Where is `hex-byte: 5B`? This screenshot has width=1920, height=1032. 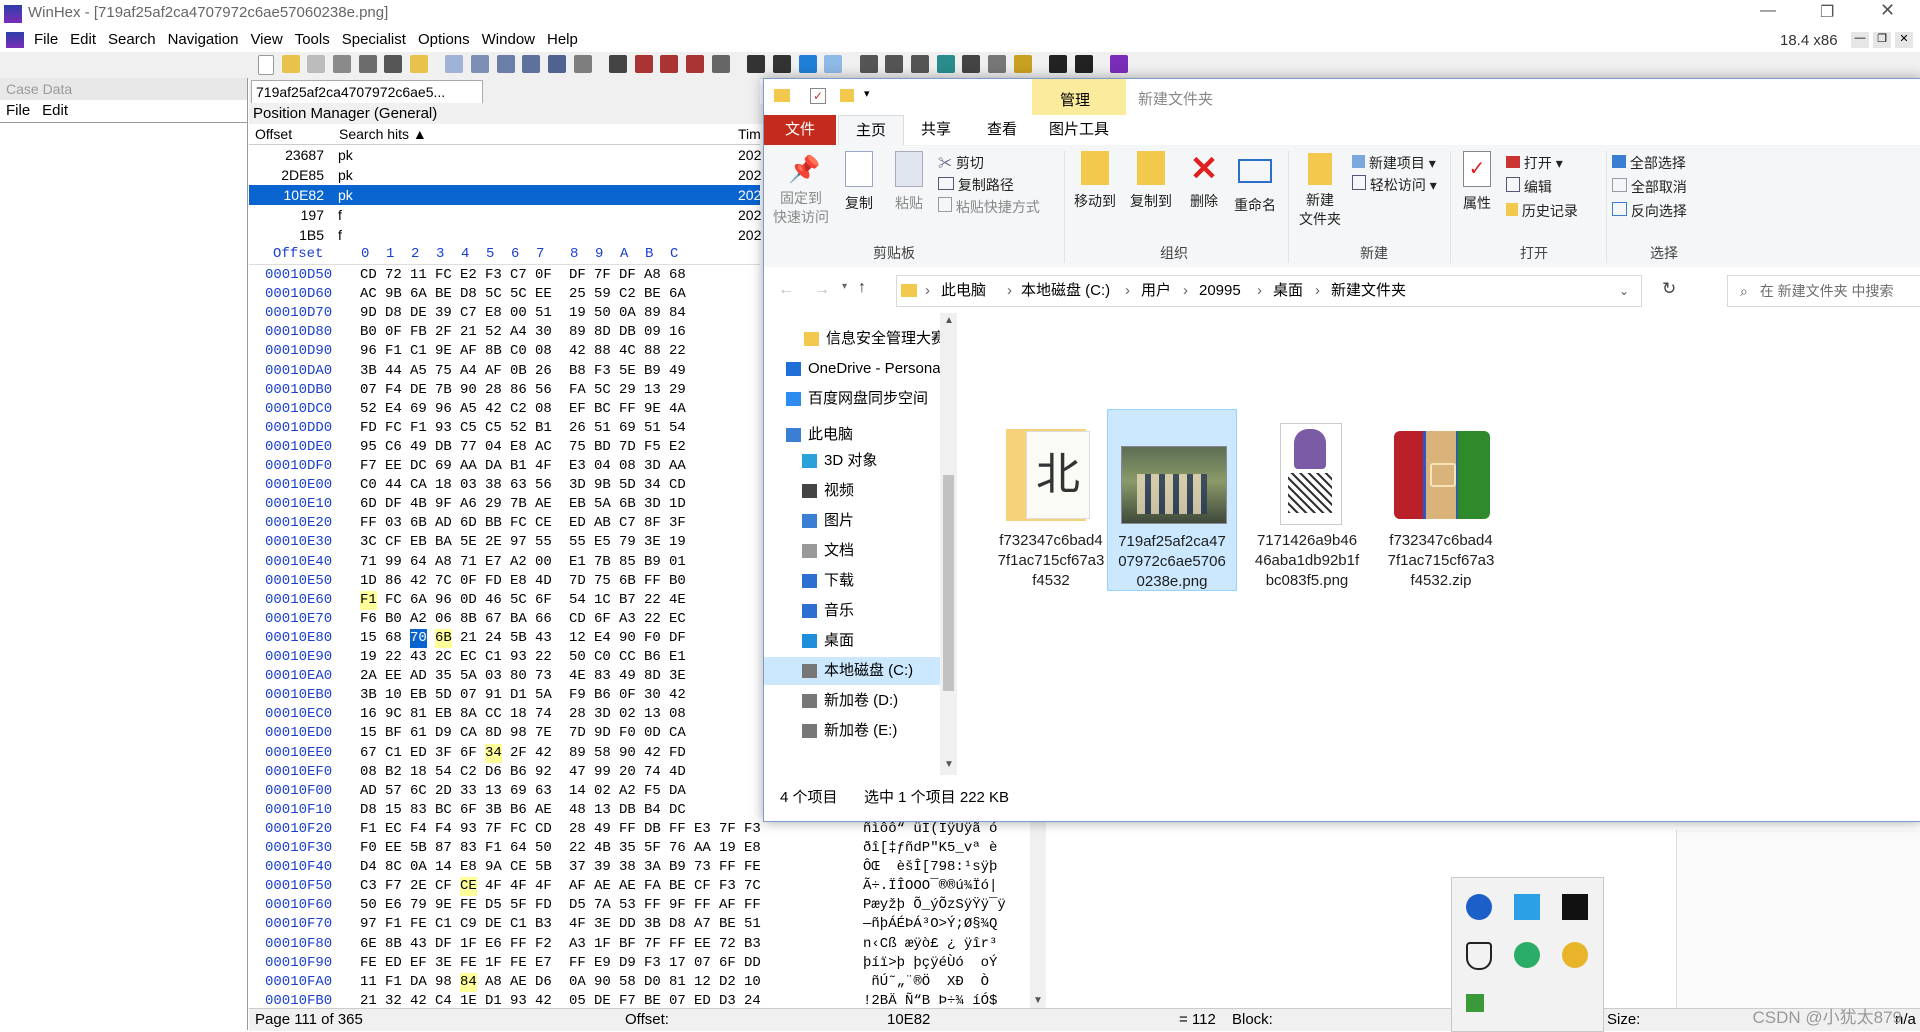
hex-byte: 5B is located at coordinates (543, 867).